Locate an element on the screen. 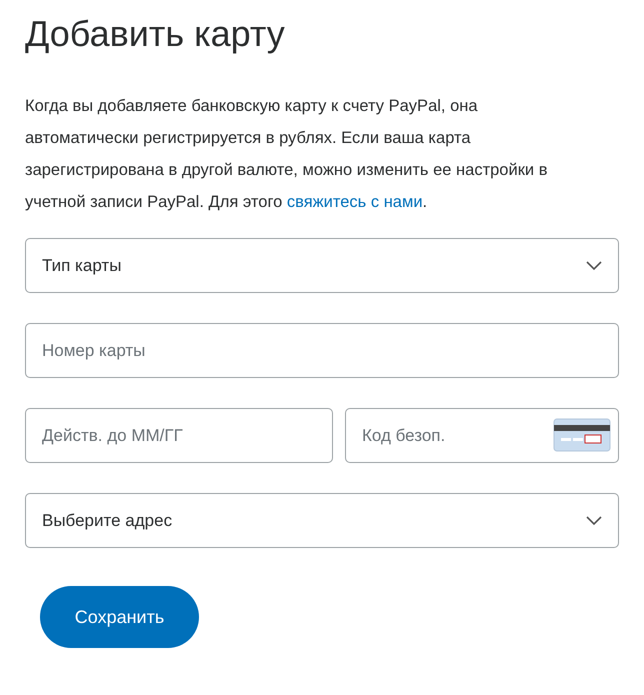 The image size is (644, 695). input-field: Действ. до ММ/ГГ is located at coordinates (179, 435).